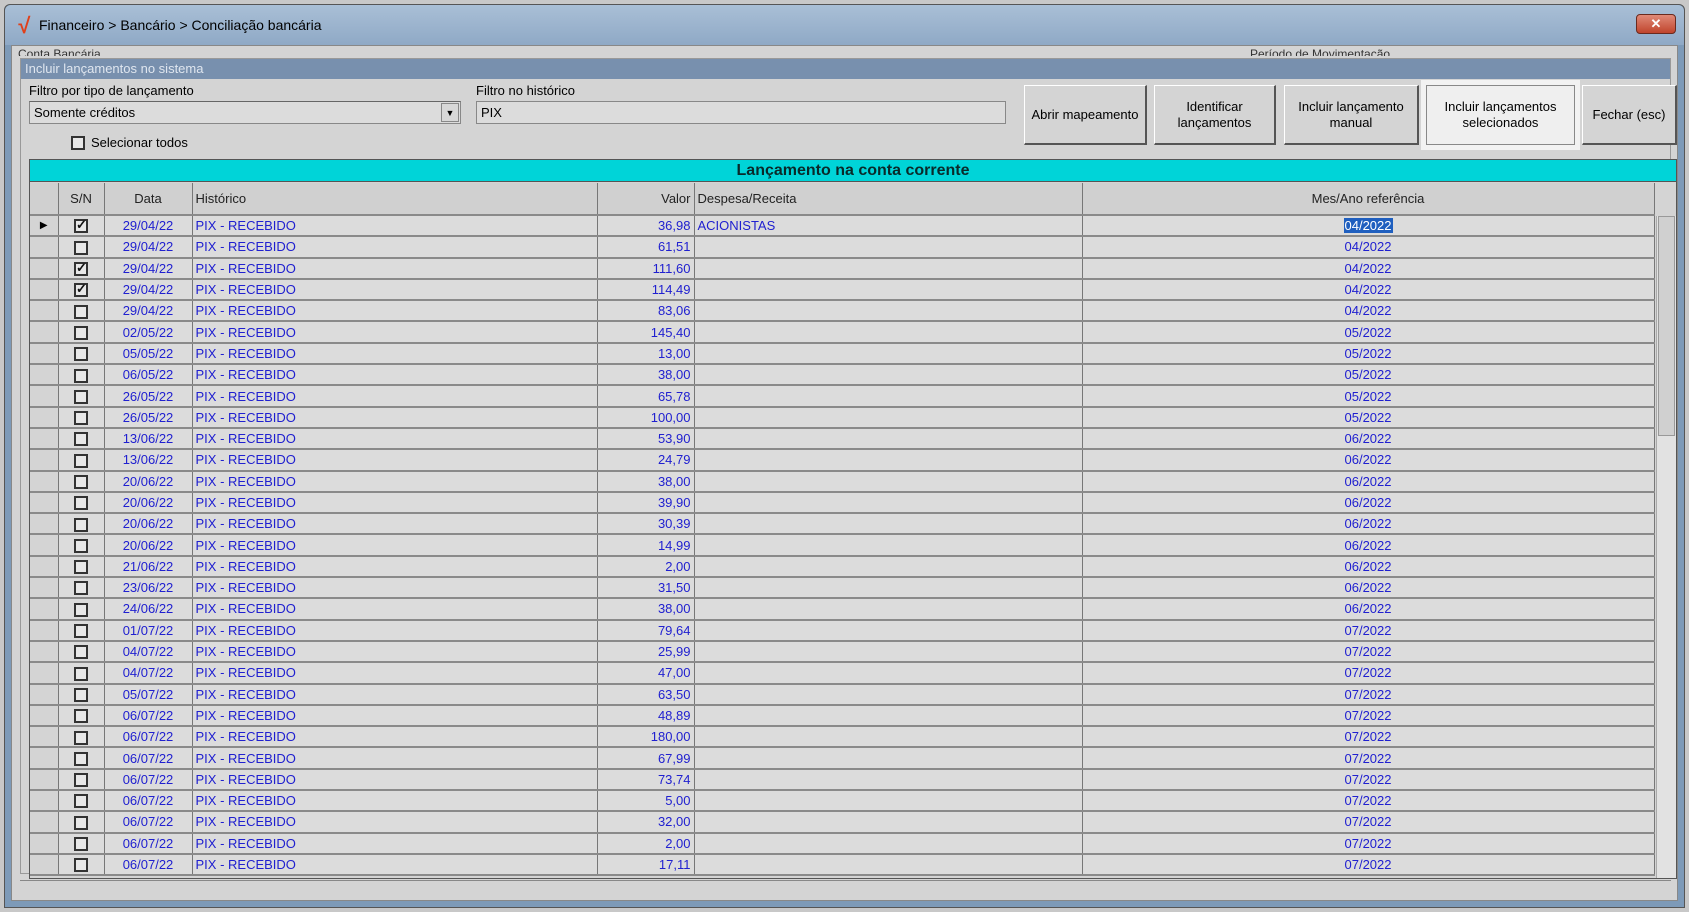 Image resolution: width=1689 pixels, height=912 pixels. What do you see at coordinates (245, 112) in the screenshot?
I see `type-filter-select: Somente créditos ▼` at bounding box center [245, 112].